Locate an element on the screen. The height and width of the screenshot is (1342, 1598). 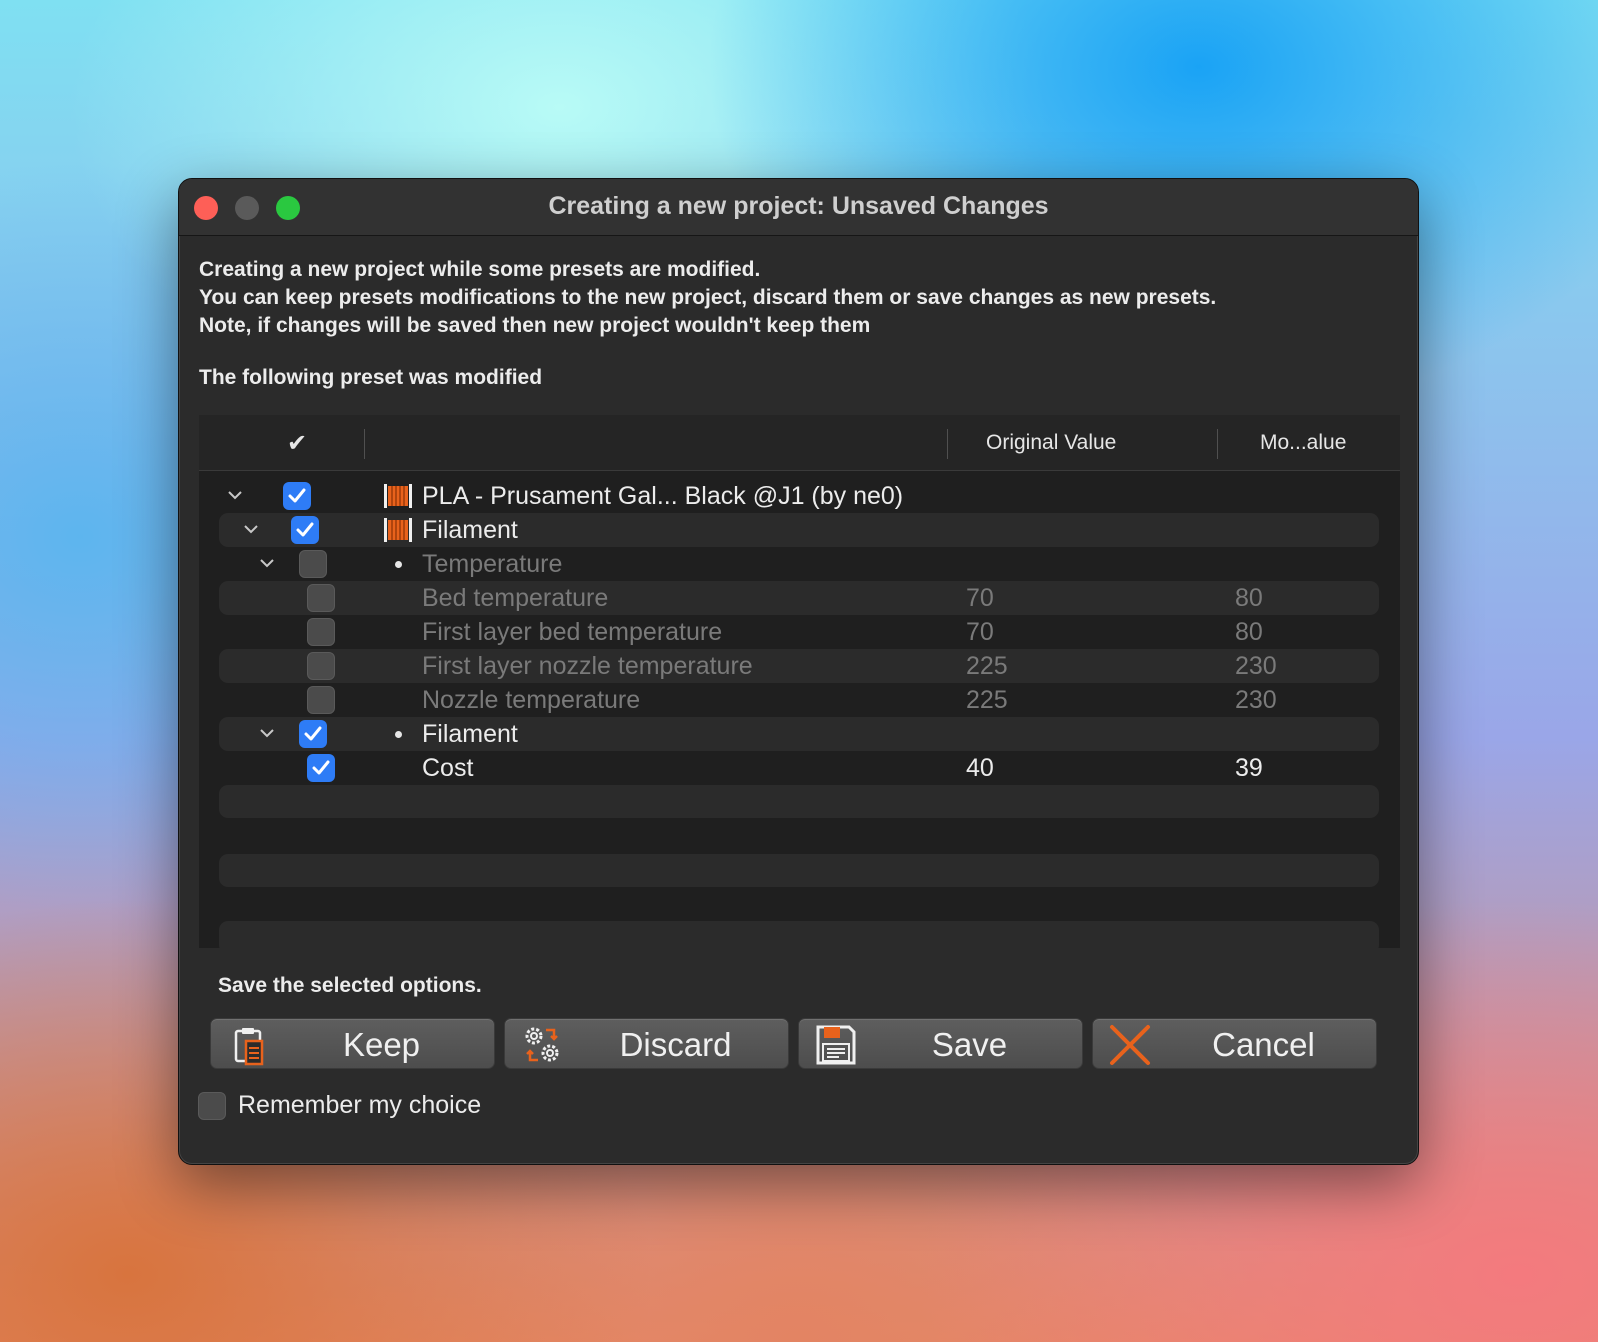
header-modified-value: Mo...alue is located at coordinates (1303, 443).